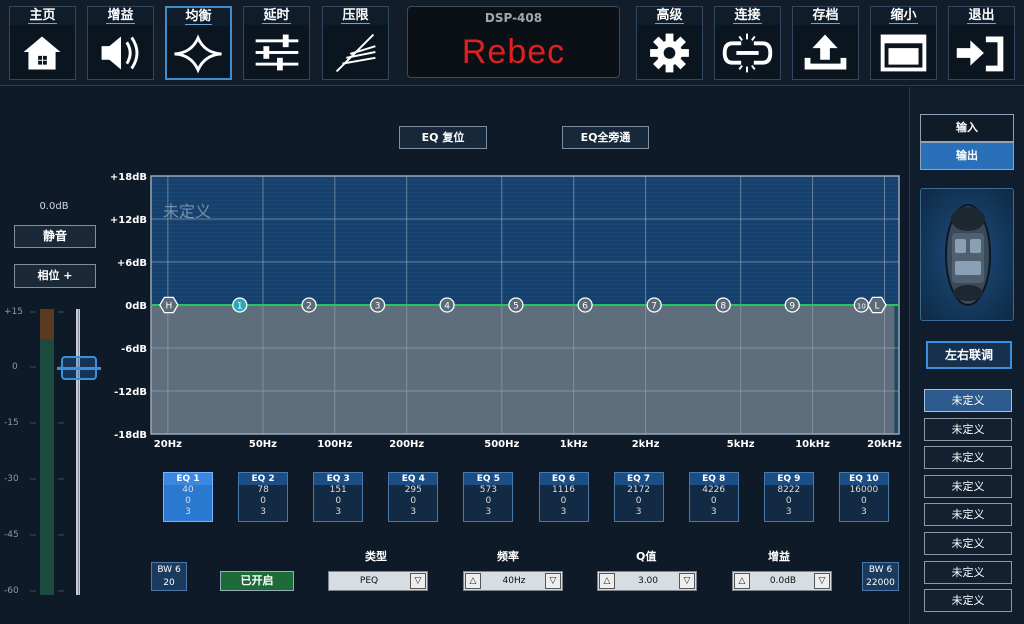  I want to click on nav-label: 退出, so click(981, 16).